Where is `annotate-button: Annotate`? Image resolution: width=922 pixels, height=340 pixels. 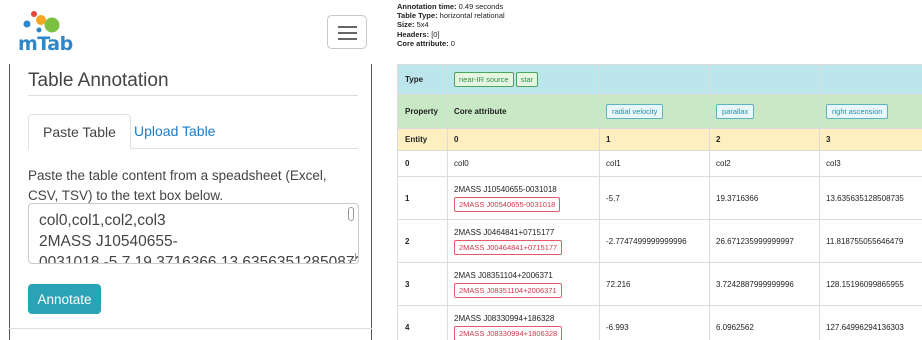
annotate-button: Annotate is located at coordinates (64, 299).